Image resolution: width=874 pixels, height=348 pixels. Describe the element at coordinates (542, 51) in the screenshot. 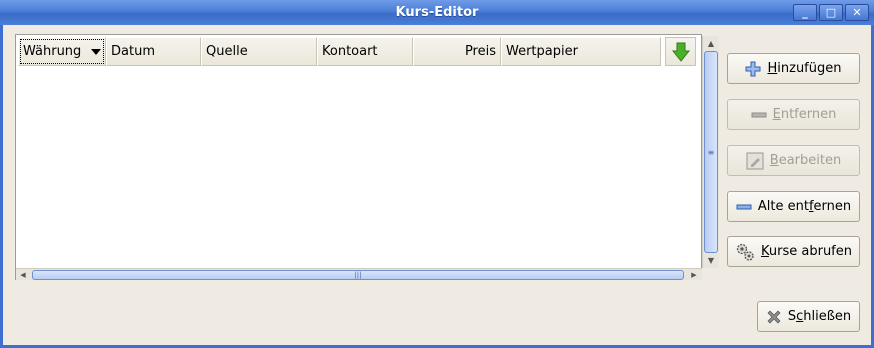

I see `column-label: Wertpapier` at that location.